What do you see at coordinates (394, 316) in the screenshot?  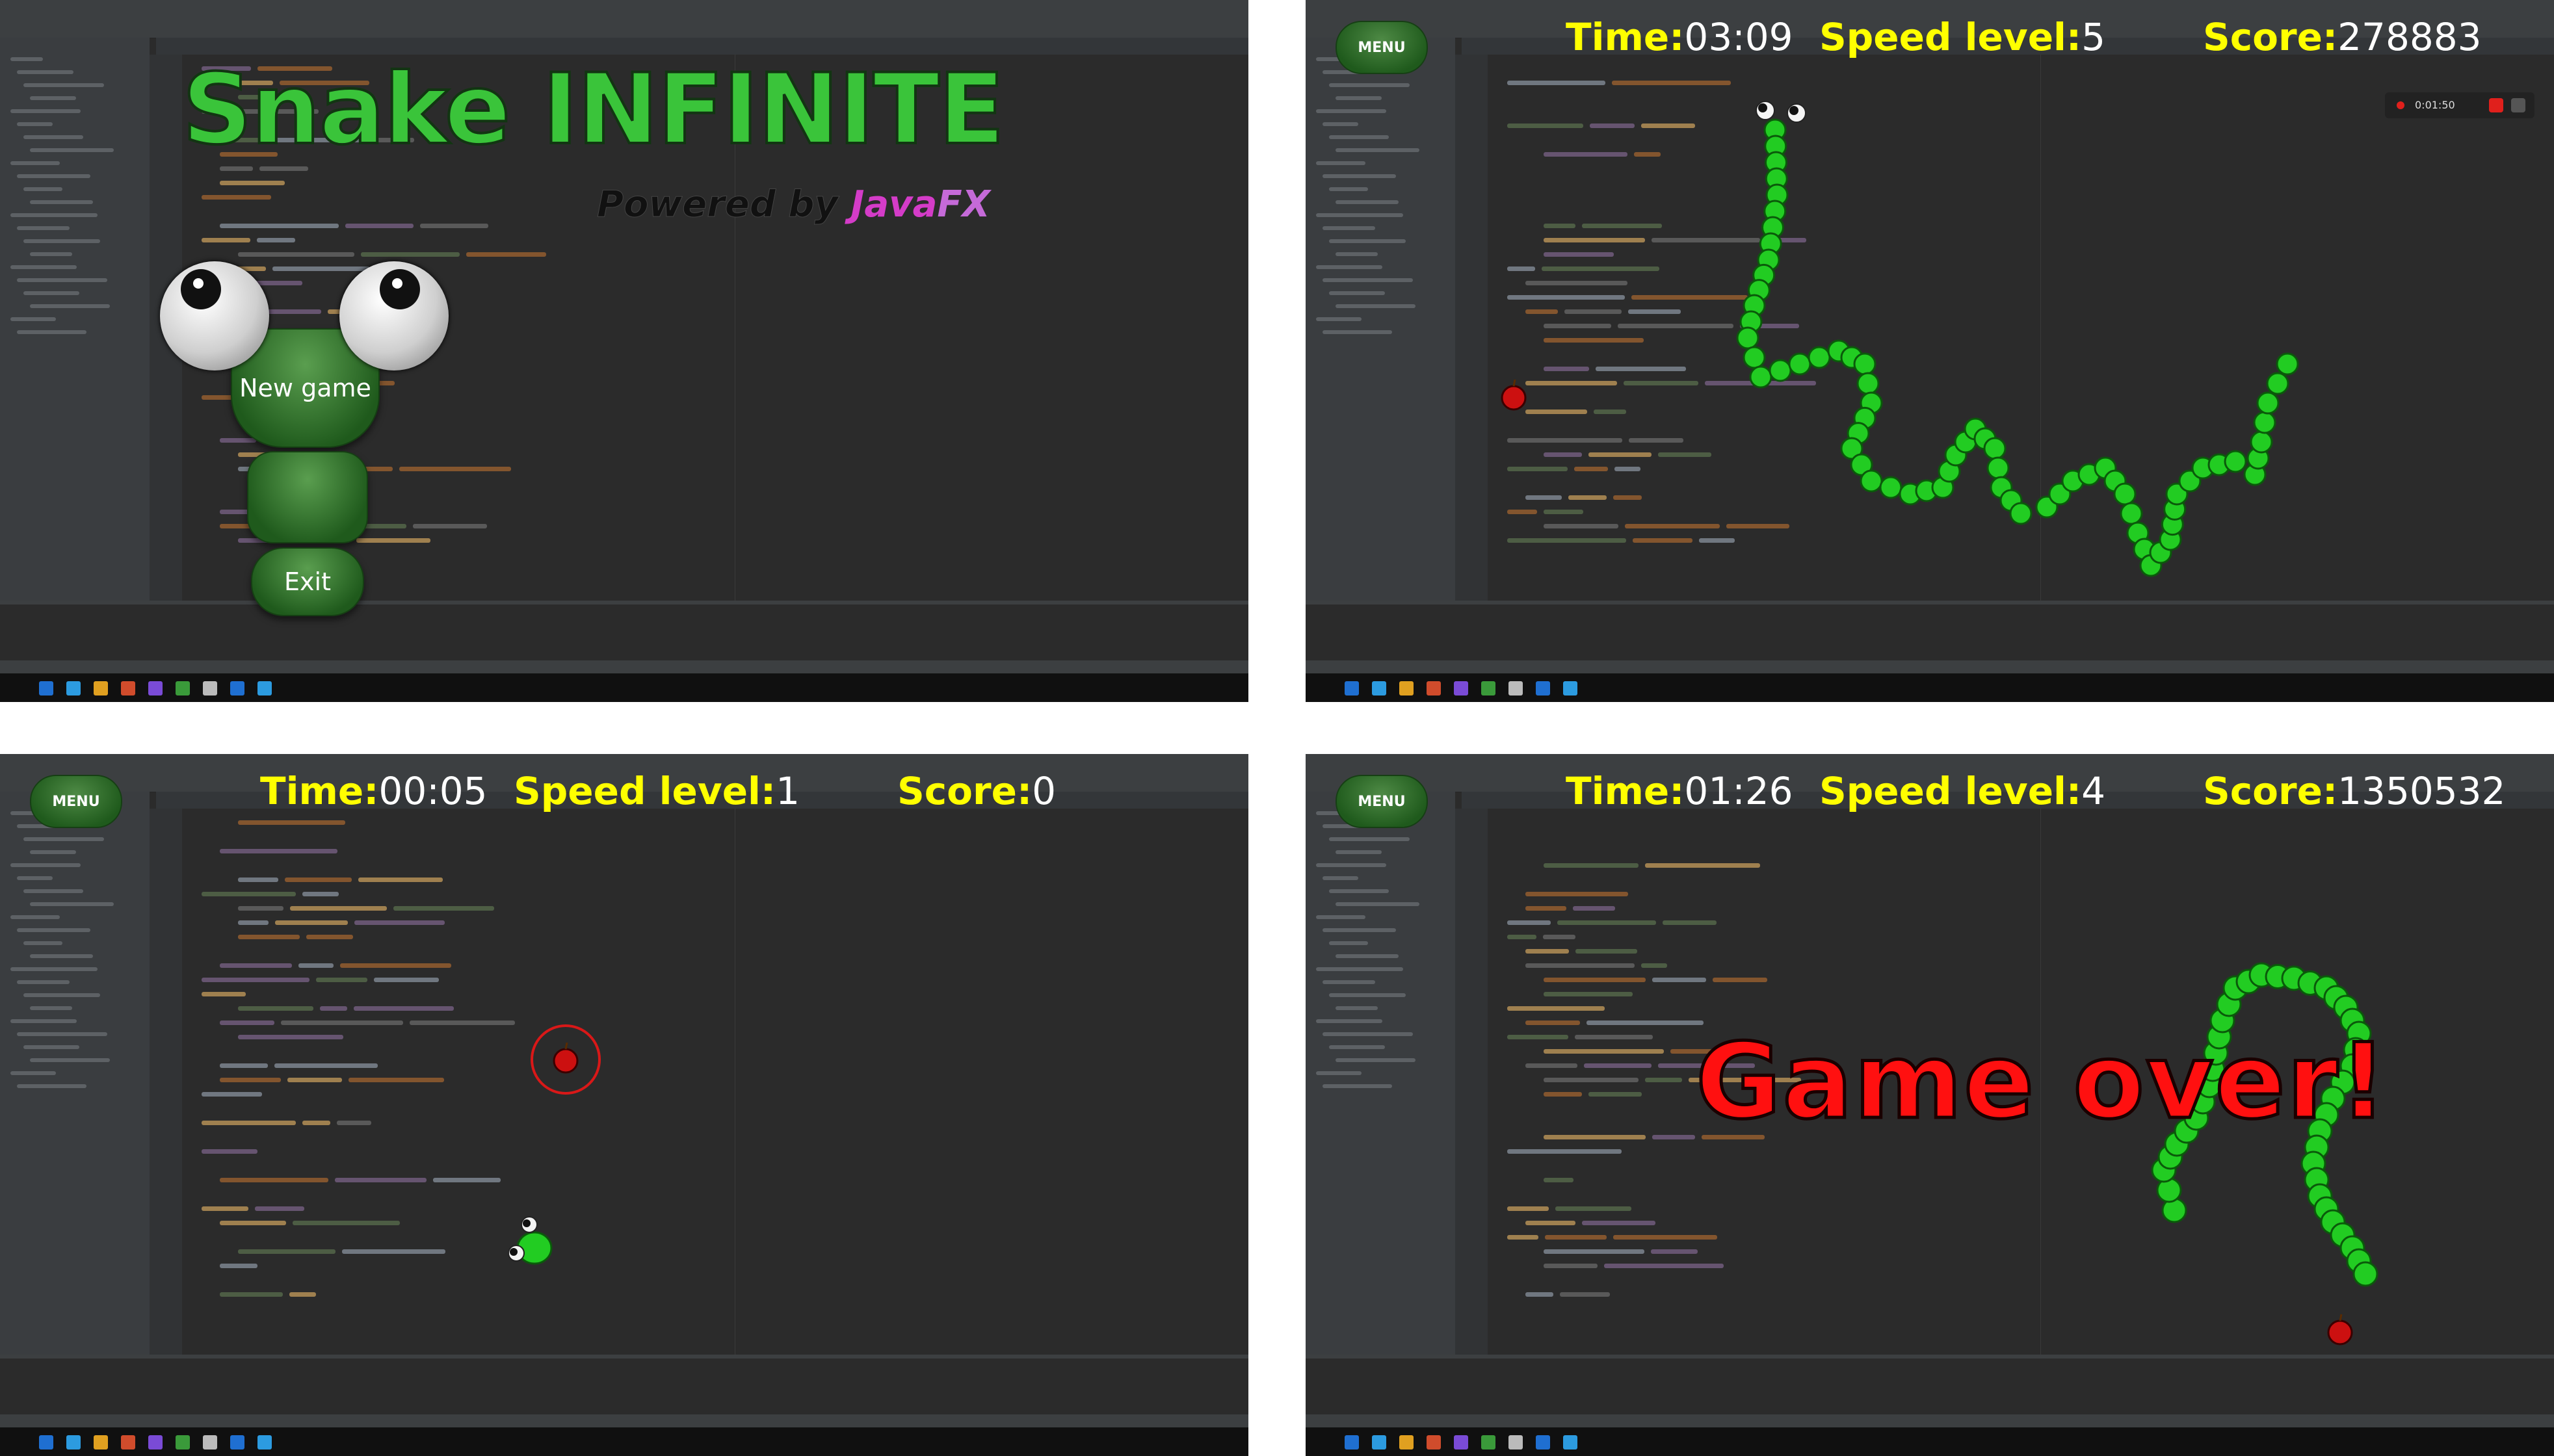 I see `right-eye-icon` at bounding box center [394, 316].